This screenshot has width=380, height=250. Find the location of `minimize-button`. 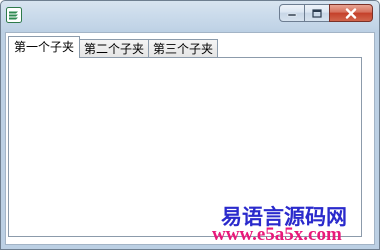

minimize-button is located at coordinates (292, 13).